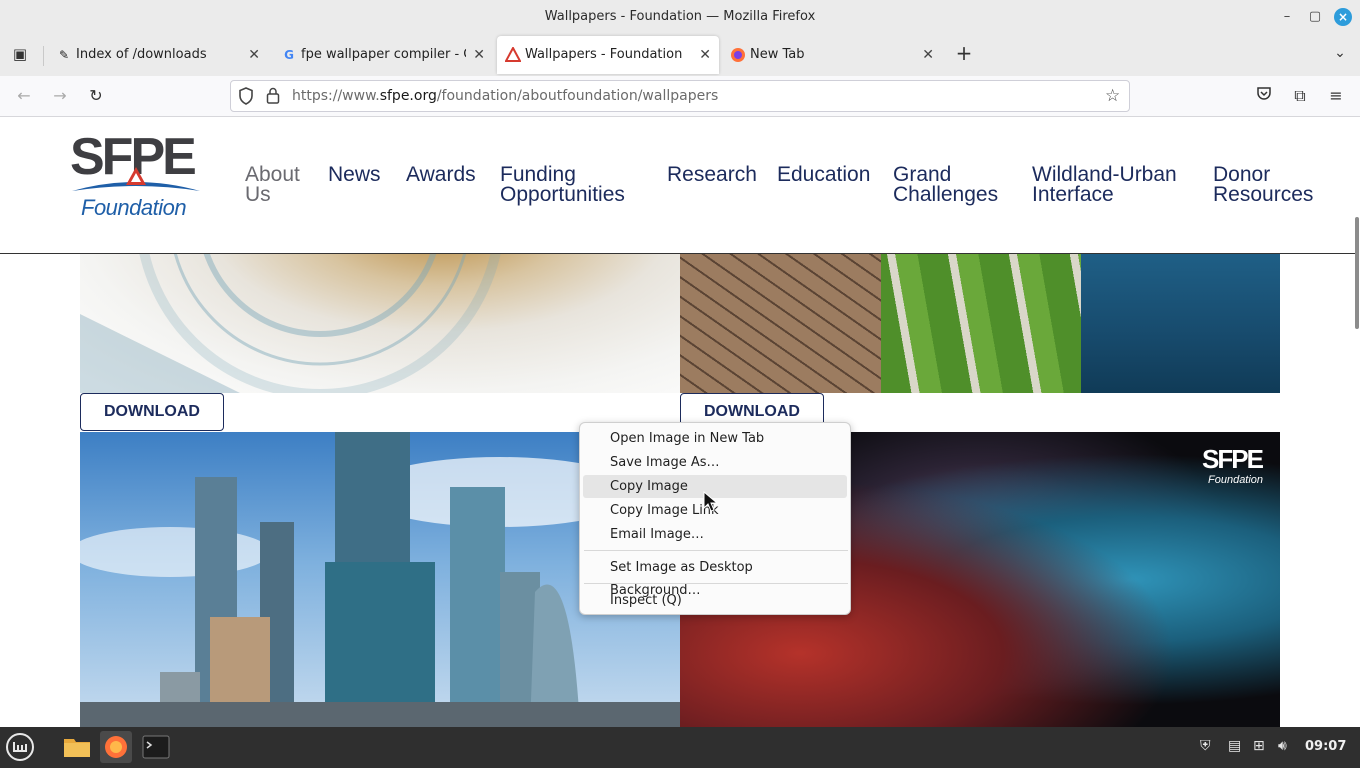 The width and height of the screenshot is (1360, 768). I want to click on download-button: DOWNLOAD, so click(152, 412).